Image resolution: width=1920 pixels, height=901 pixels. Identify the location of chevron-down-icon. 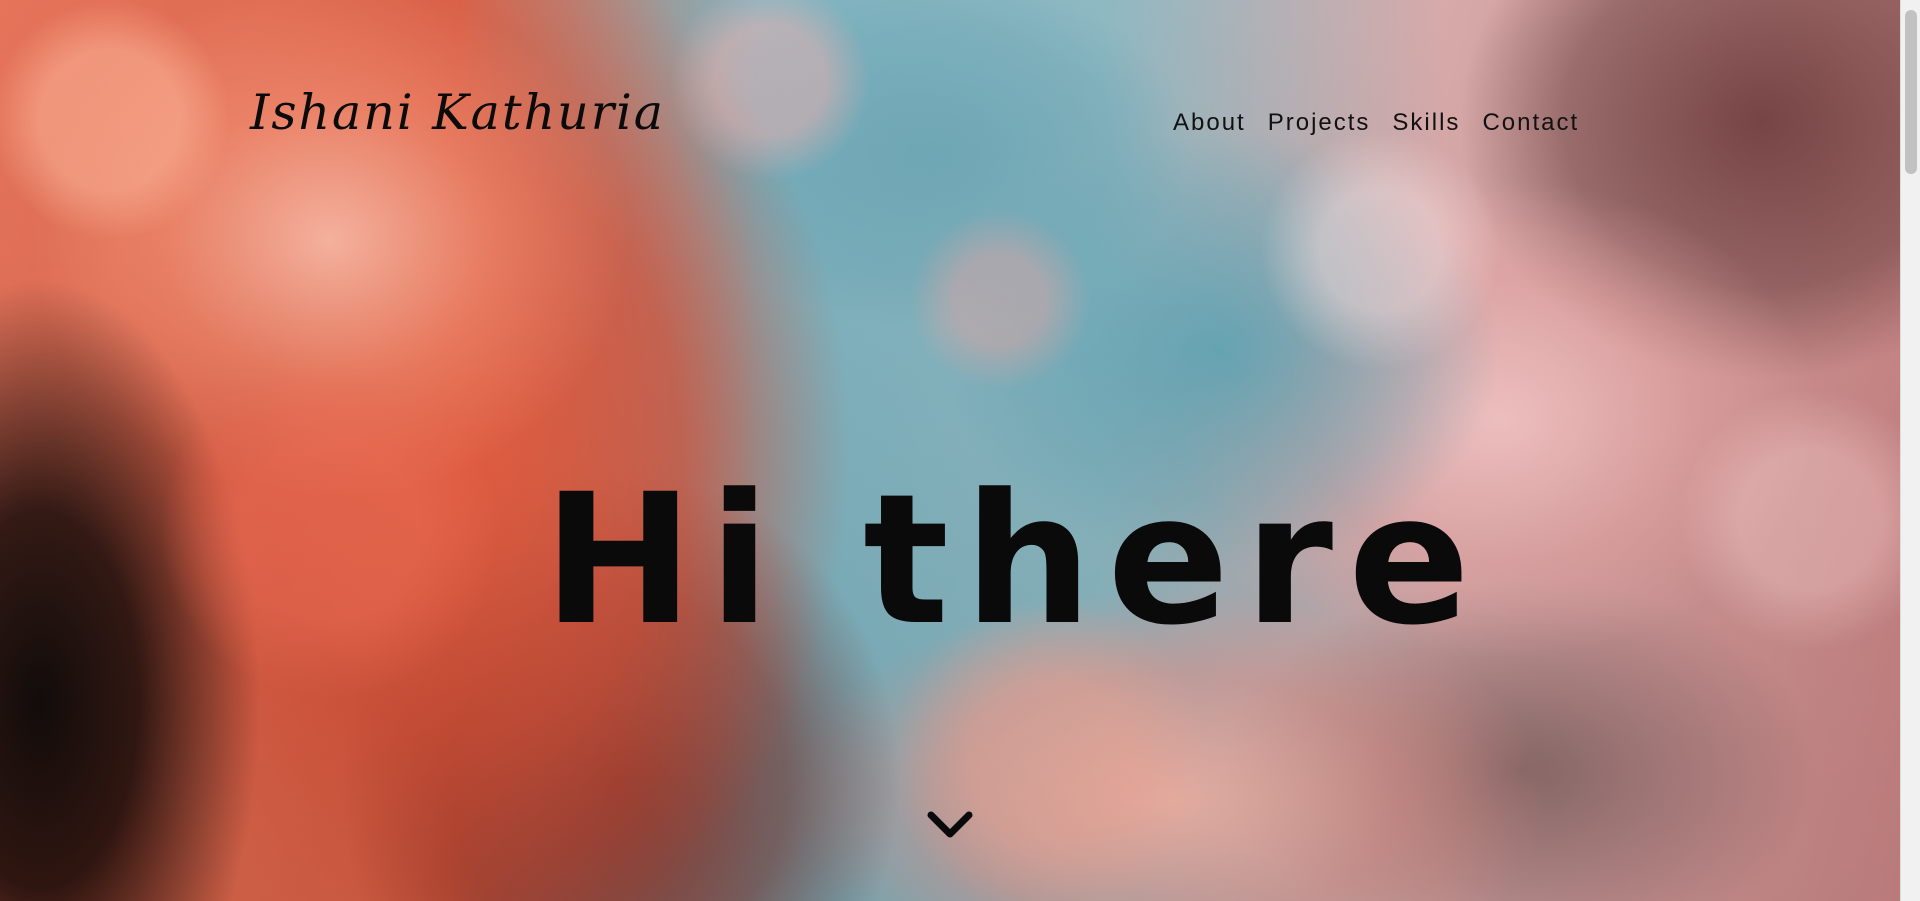
(950, 824).